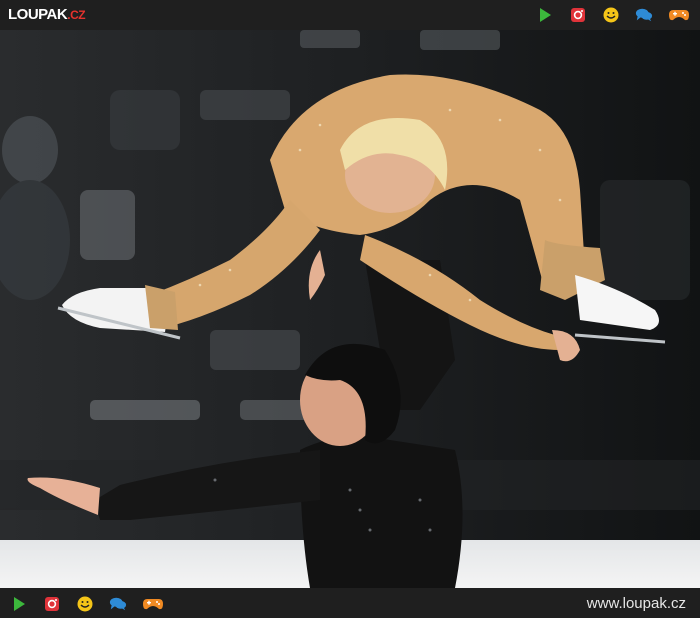 The height and width of the screenshot is (618, 700). Describe the element at coordinates (636, 603) in the screenshot. I see `site-url: www.loupak.cz` at that location.